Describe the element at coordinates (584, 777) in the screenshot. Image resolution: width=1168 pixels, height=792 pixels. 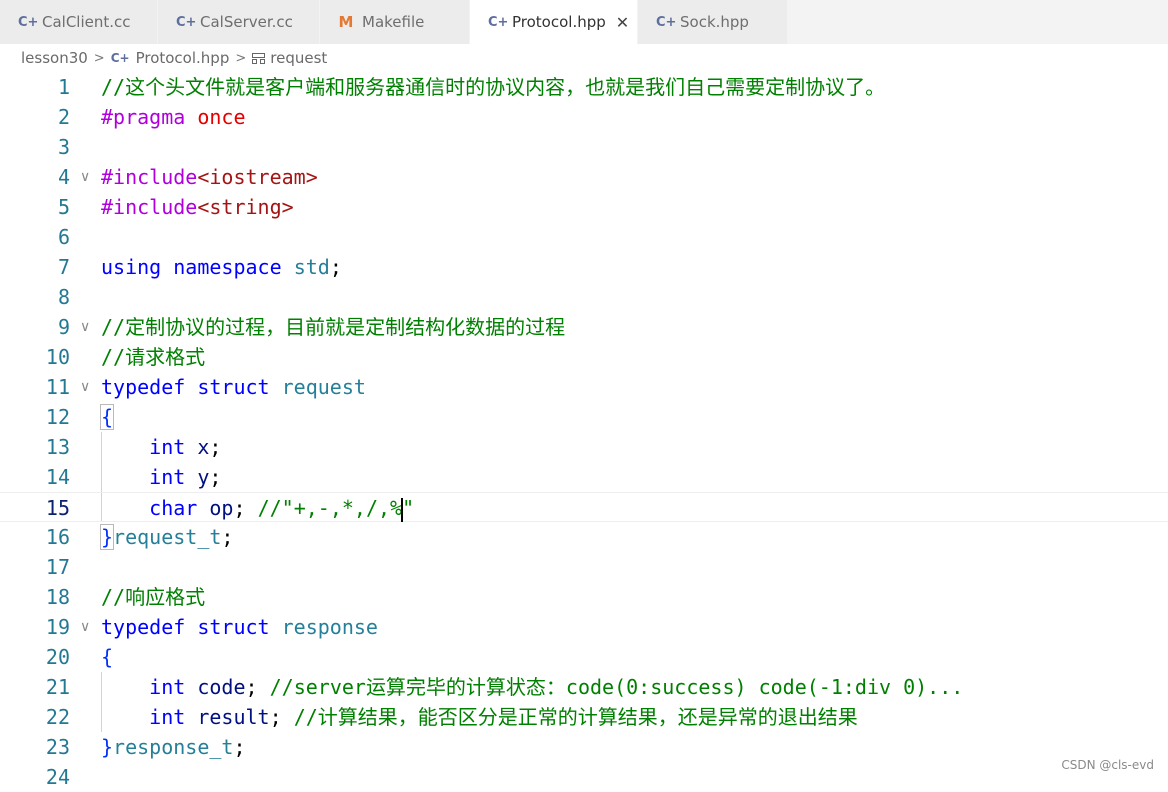
I see `code-line: 24` at that location.